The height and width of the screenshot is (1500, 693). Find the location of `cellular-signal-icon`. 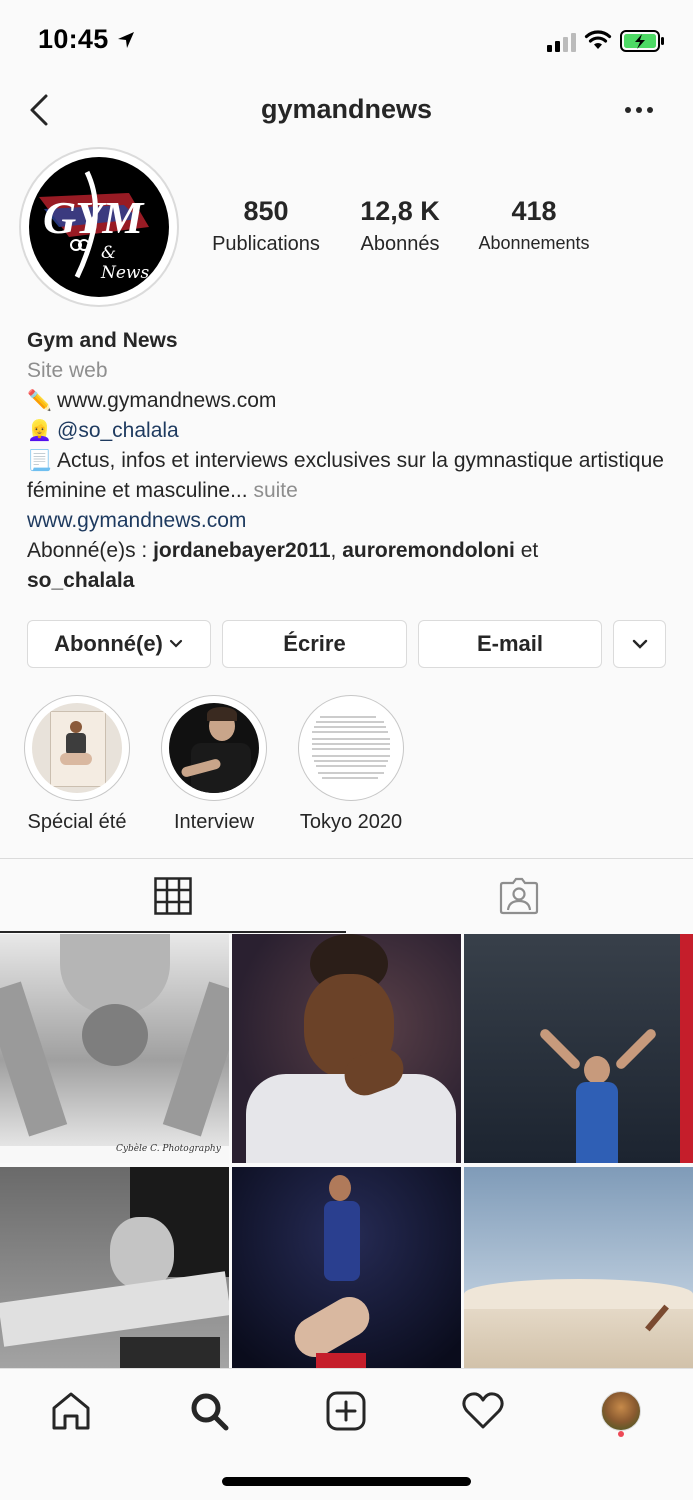

cellular-signal-icon is located at coordinates (561, 42).